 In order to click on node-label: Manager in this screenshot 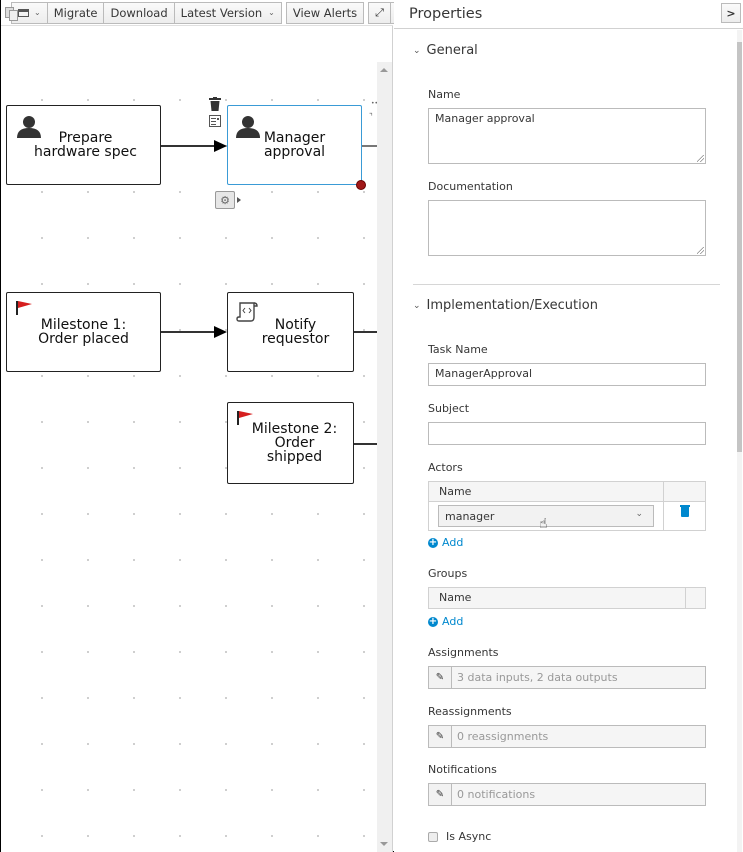, I will do `click(294, 138)`.